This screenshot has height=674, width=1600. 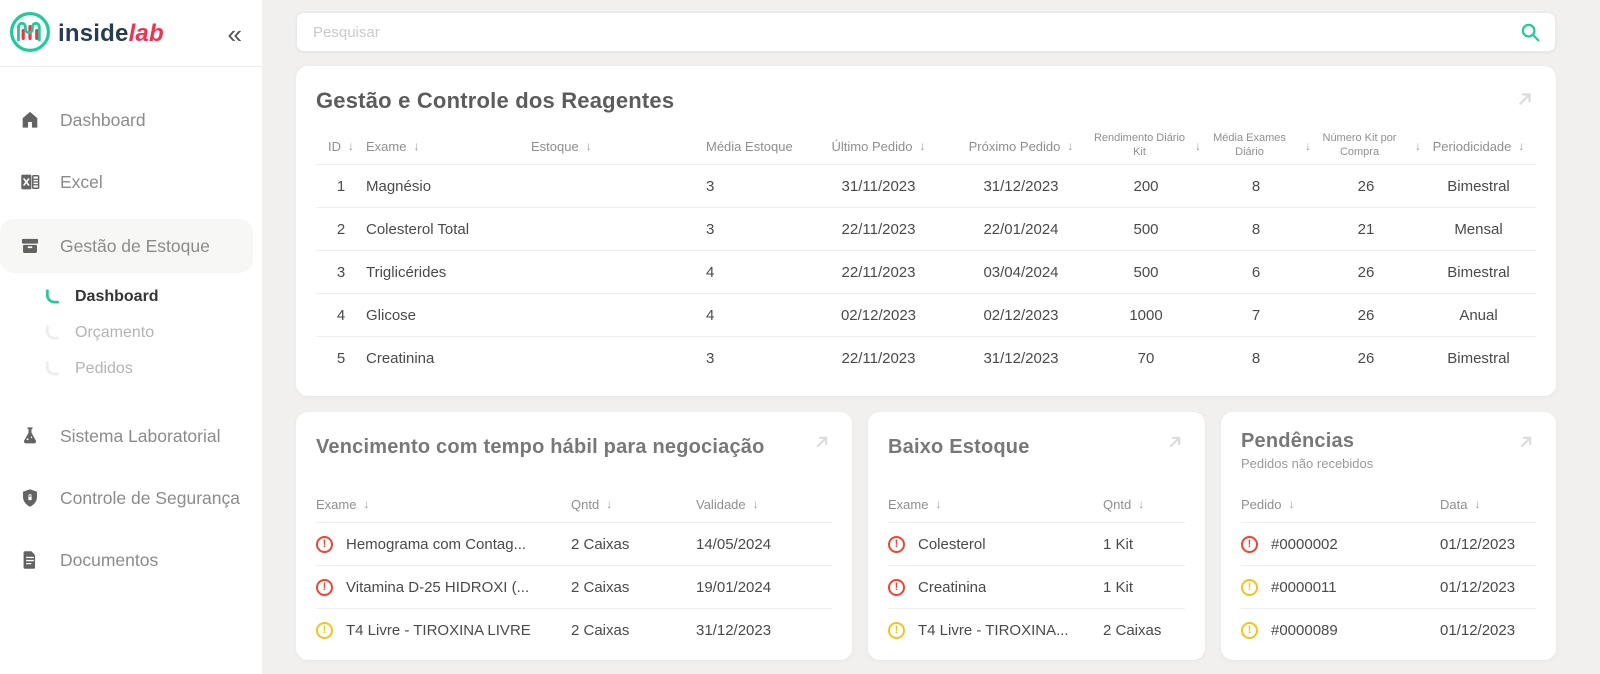 I want to click on table-header-row: Exame ↓ Qntd ↓, so click(x=1036, y=504).